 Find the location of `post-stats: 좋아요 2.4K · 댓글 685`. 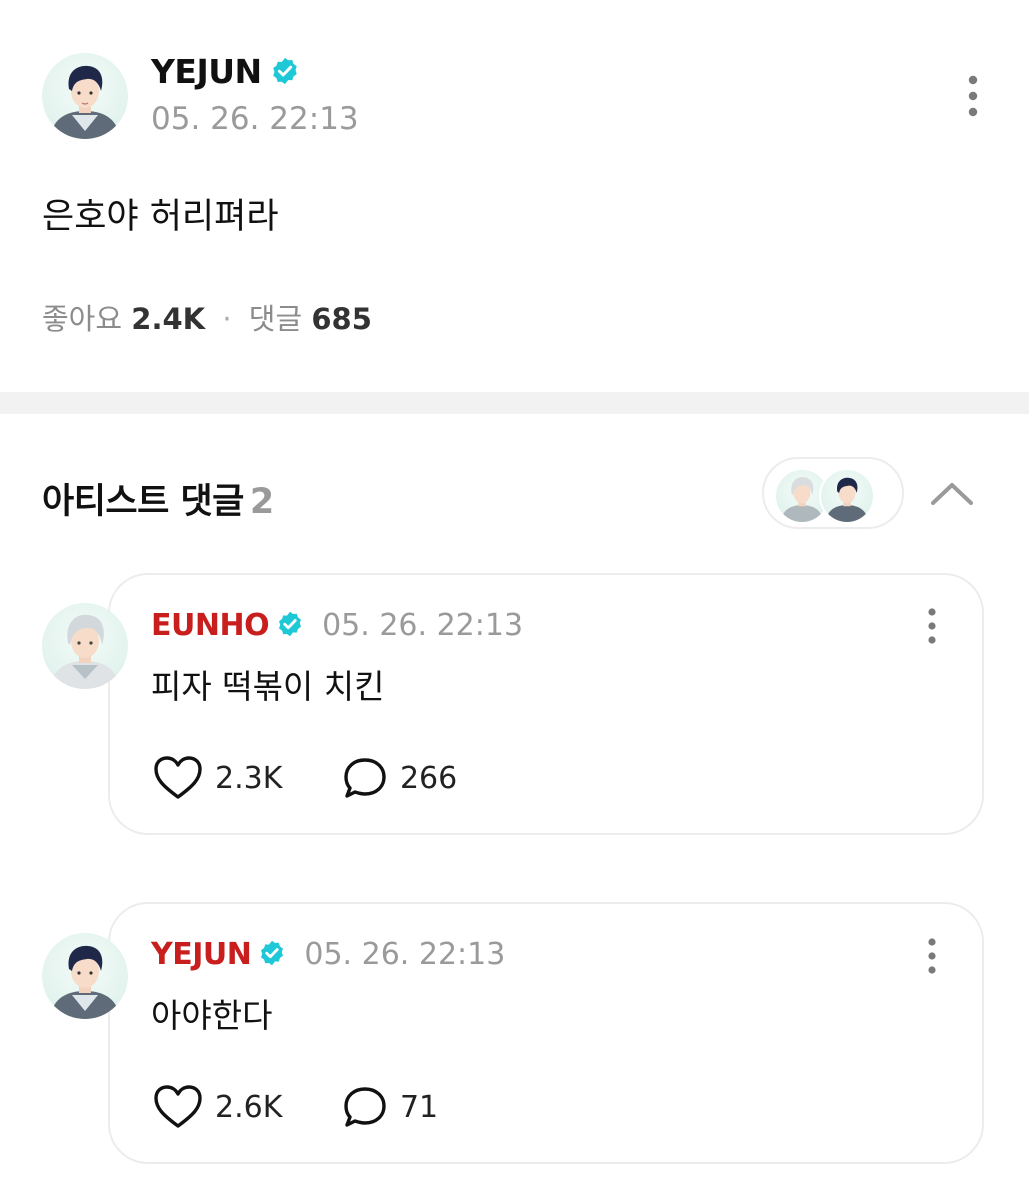

post-stats: 좋아요 2.4K · 댓글 685 is located at coordinates (207, 317).